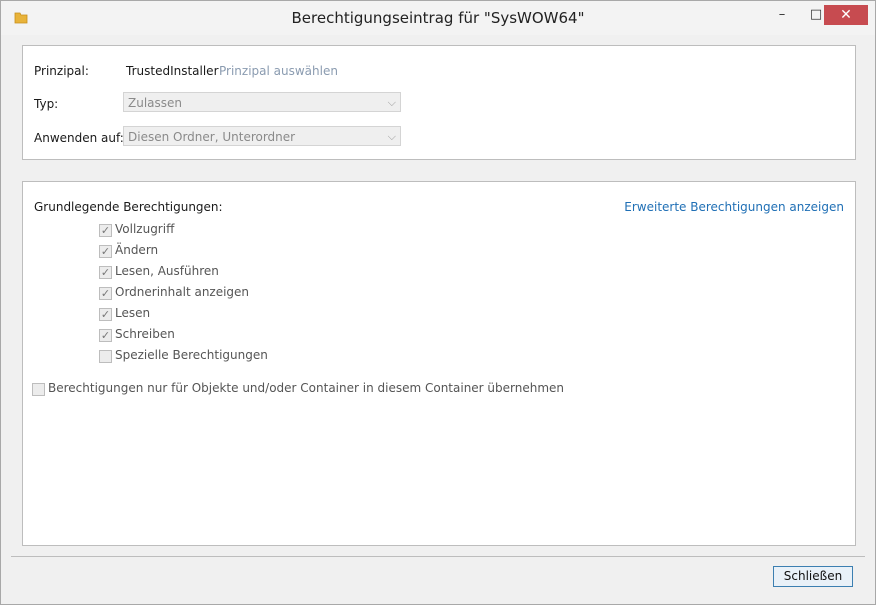  I want to click on close-button: Schließen, so click(813, 576).